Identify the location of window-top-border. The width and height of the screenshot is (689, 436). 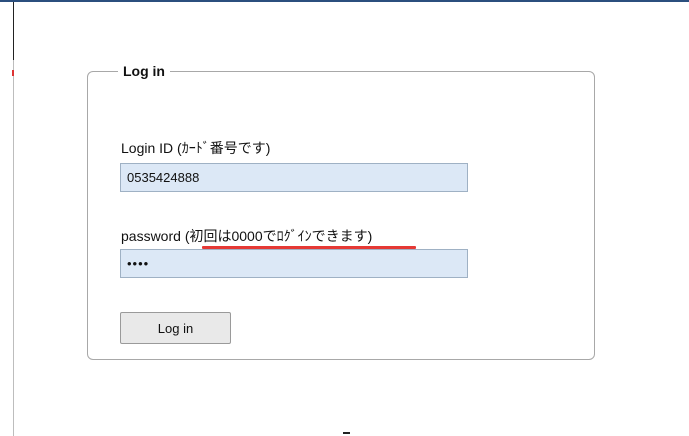
(344, 1).